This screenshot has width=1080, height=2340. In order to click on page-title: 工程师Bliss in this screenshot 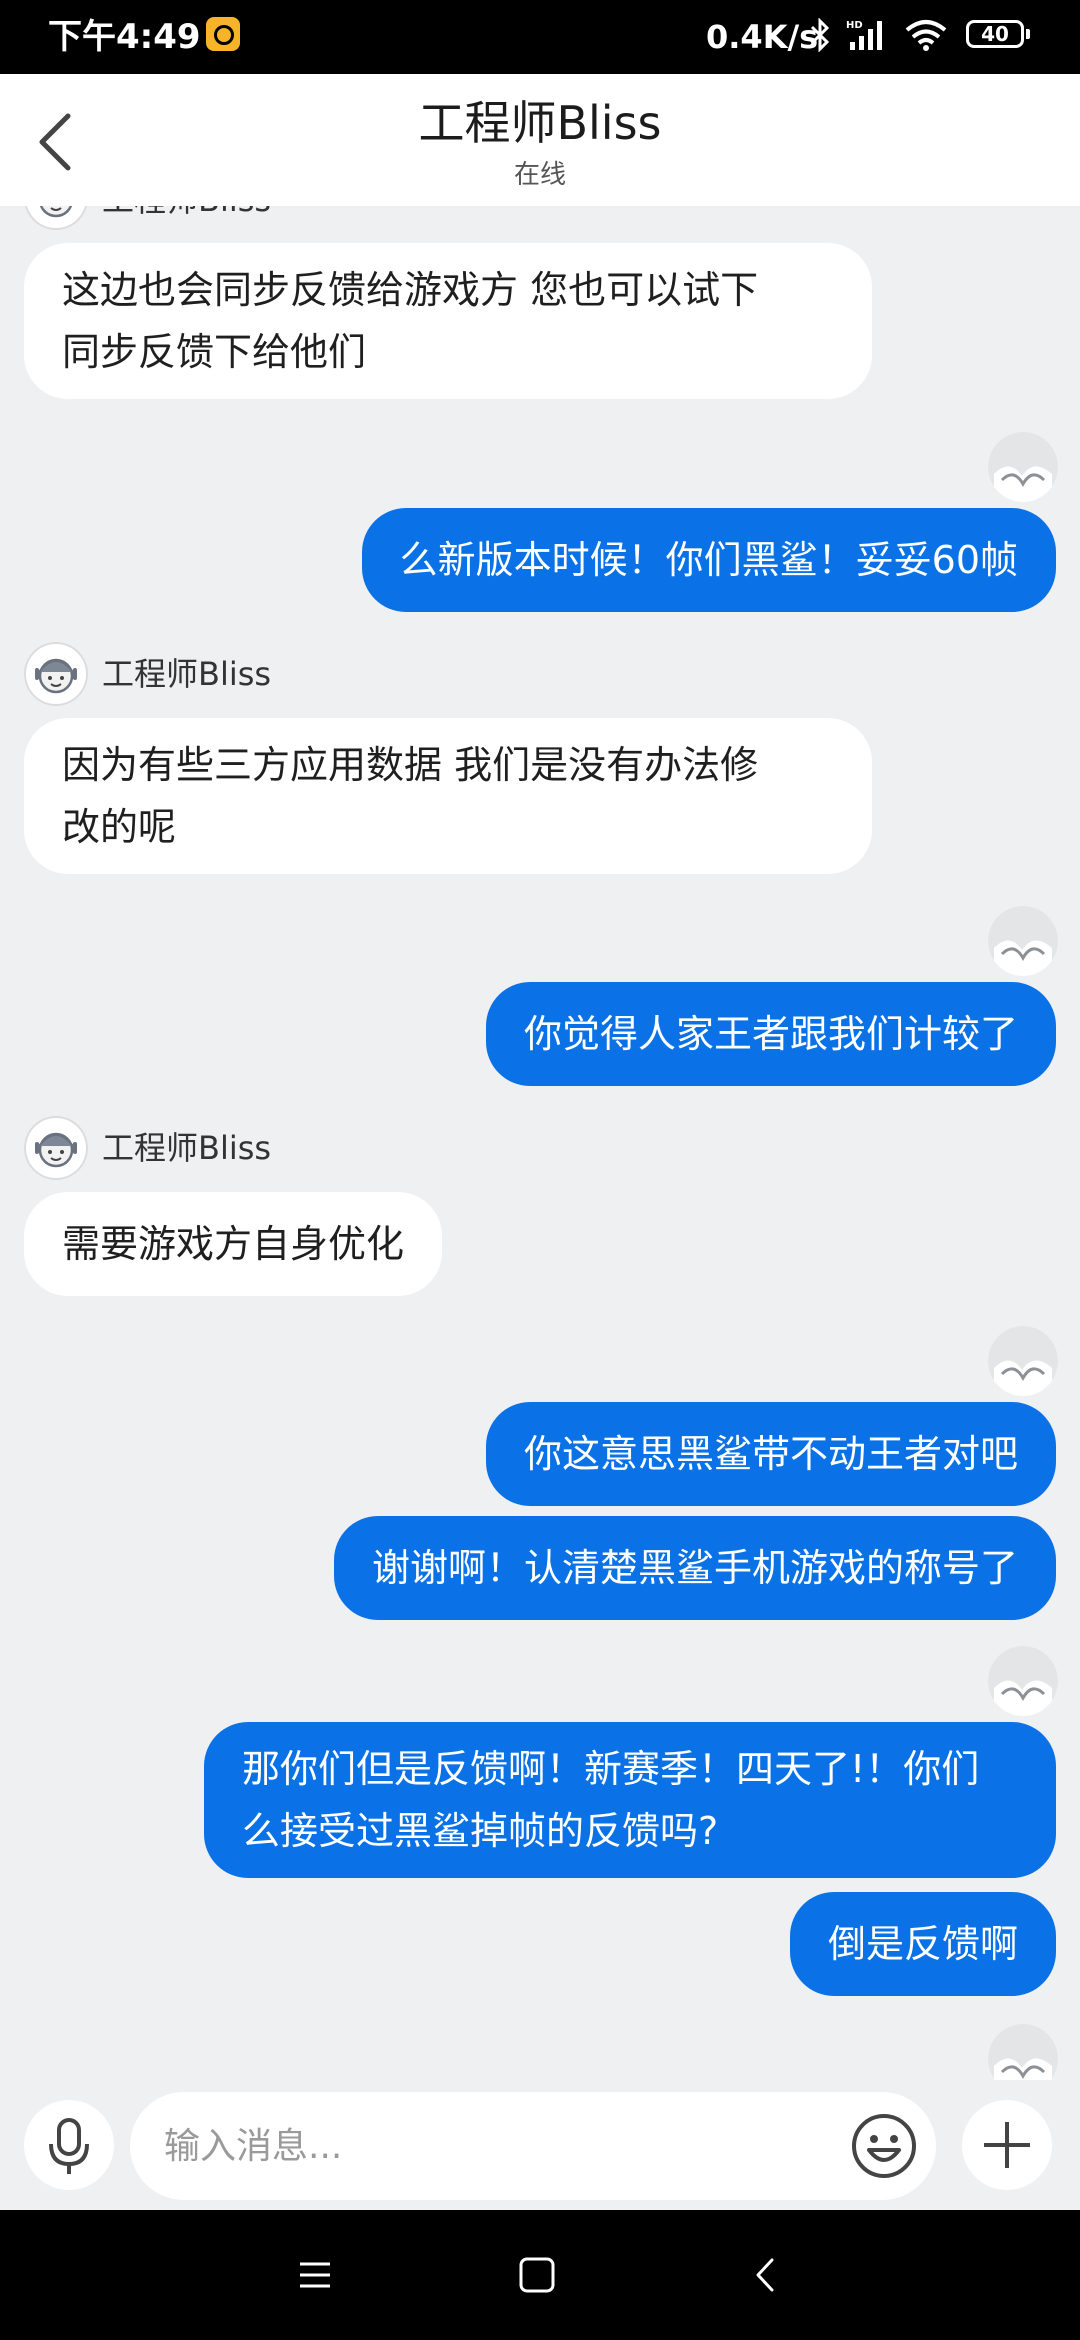, I will do `click(540, 123)`.